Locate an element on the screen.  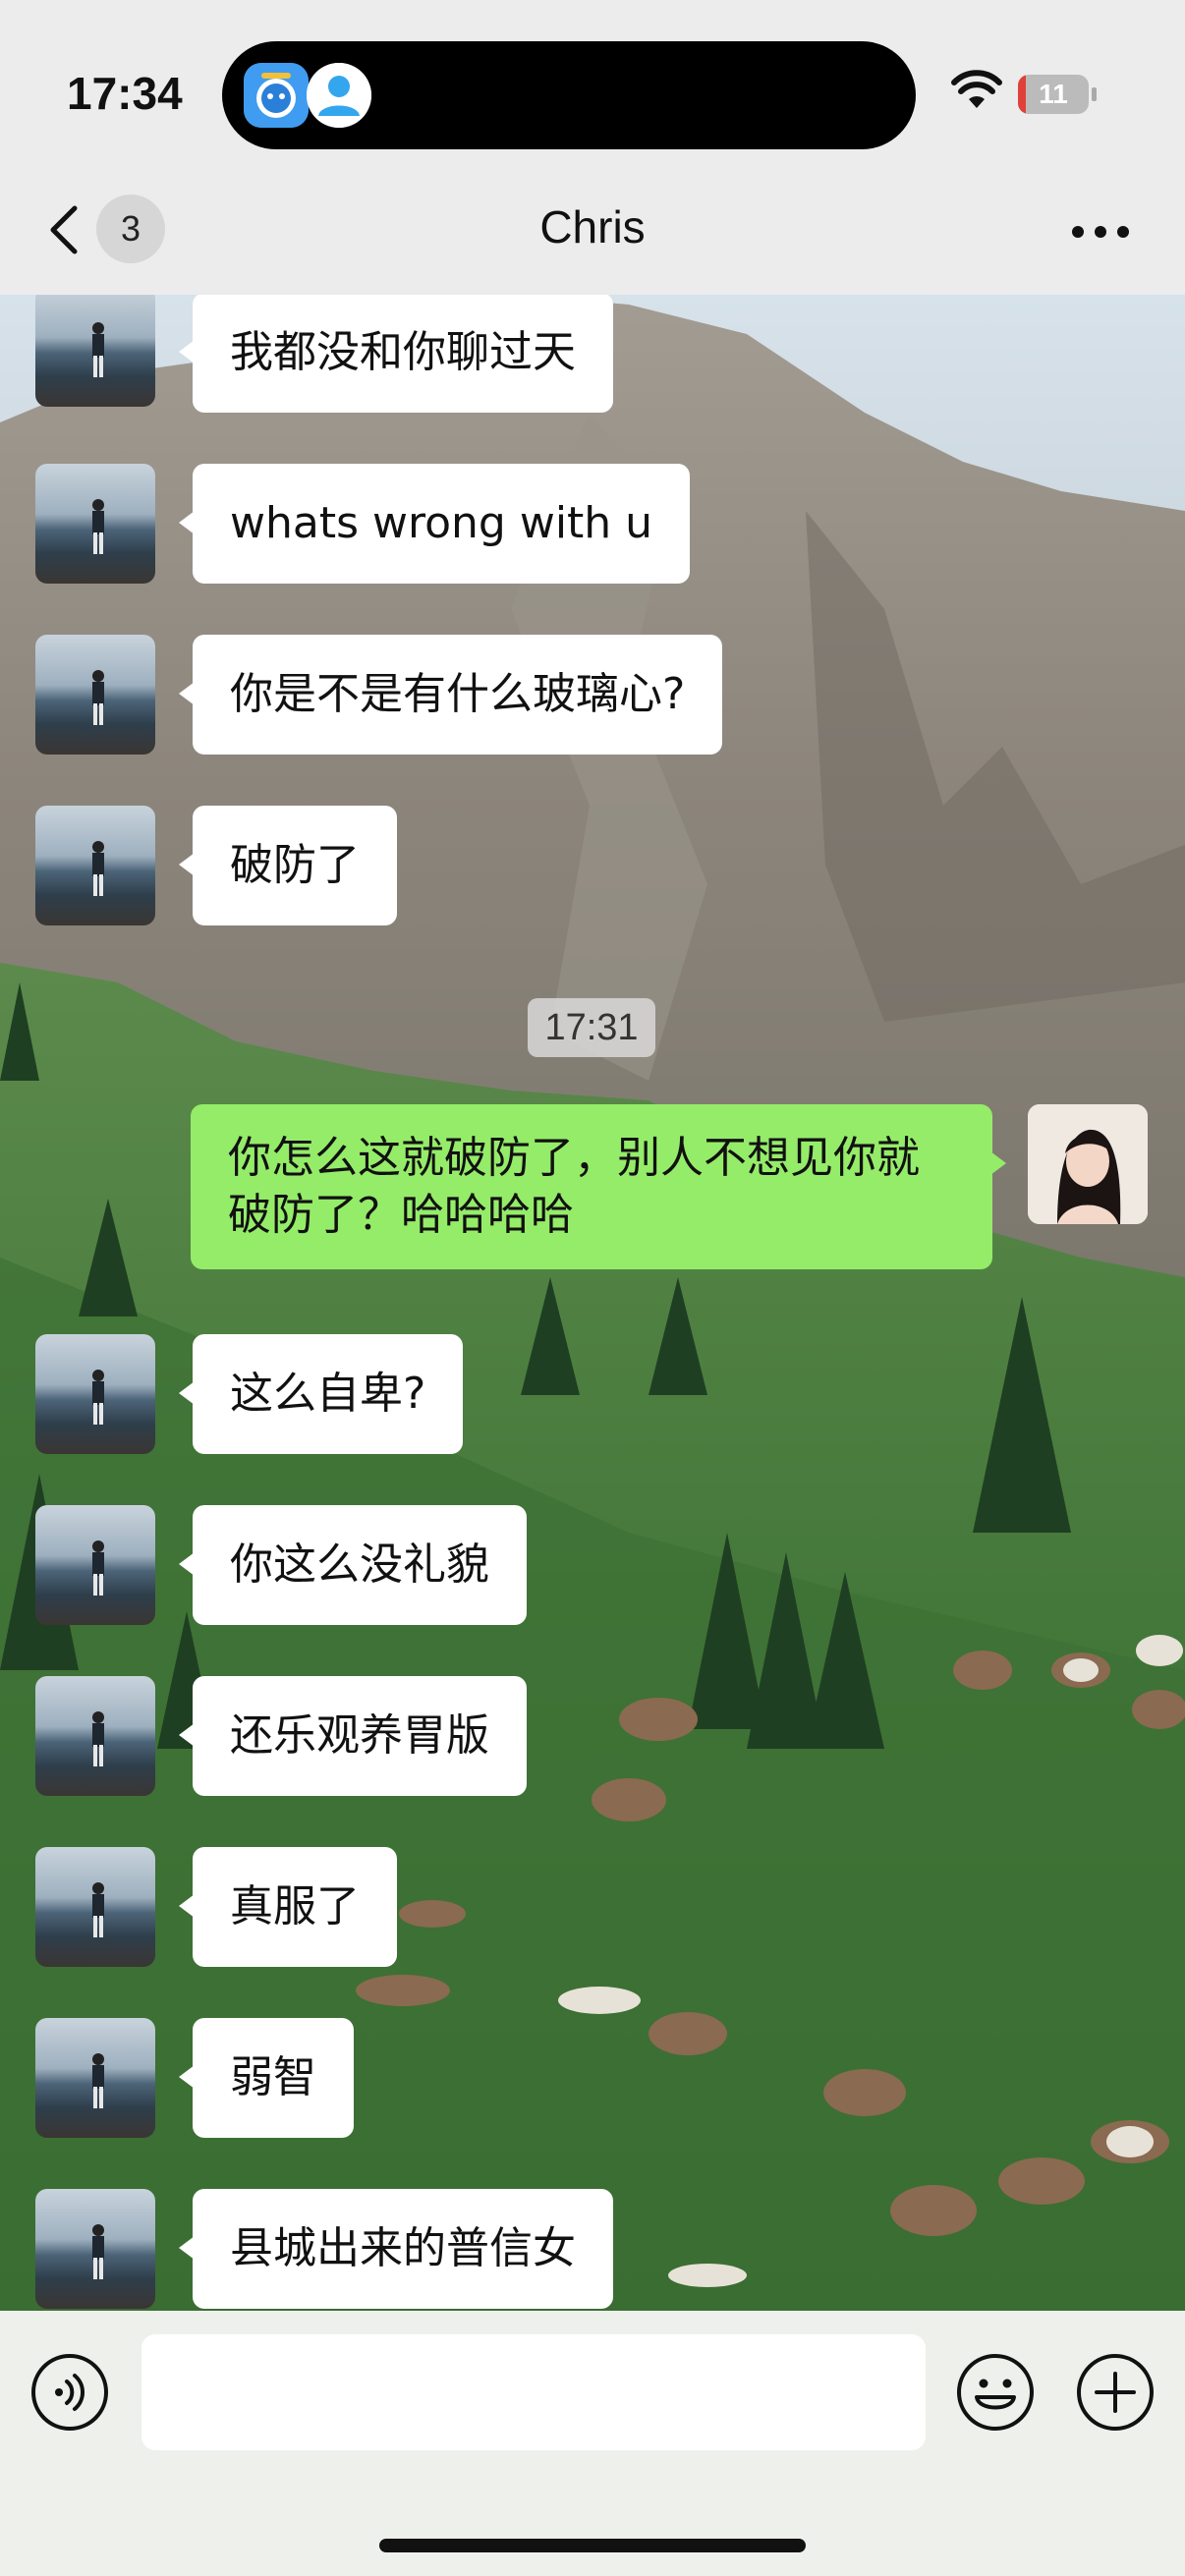
incoming-message-bubble: 还乐观养胃版 is located at coordinates (353, 1736).